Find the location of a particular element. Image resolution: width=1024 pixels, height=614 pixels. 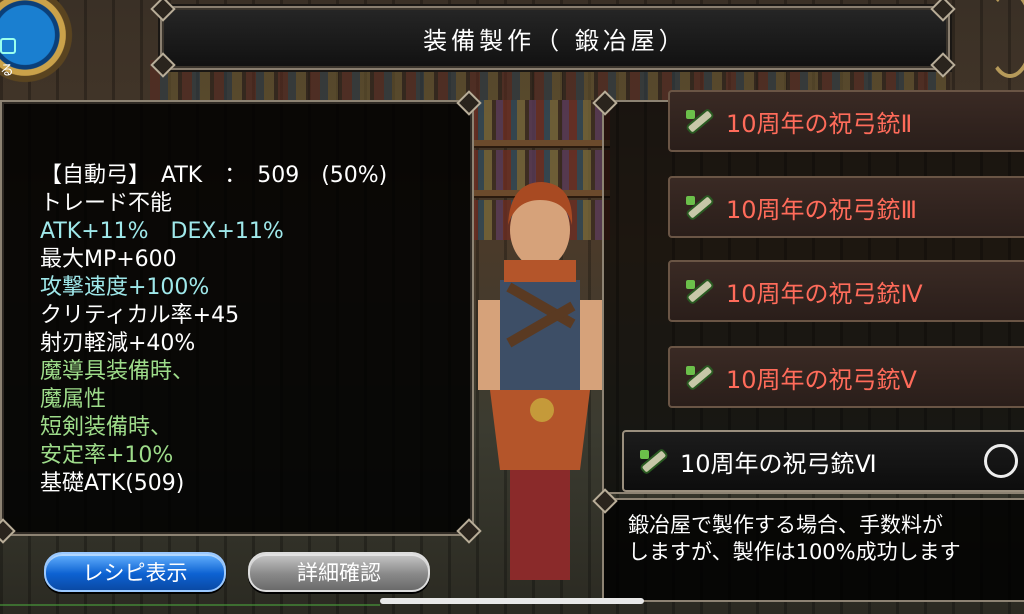

item-stat-line: 射刃軽減+40% is located at coordinates (118, 343).